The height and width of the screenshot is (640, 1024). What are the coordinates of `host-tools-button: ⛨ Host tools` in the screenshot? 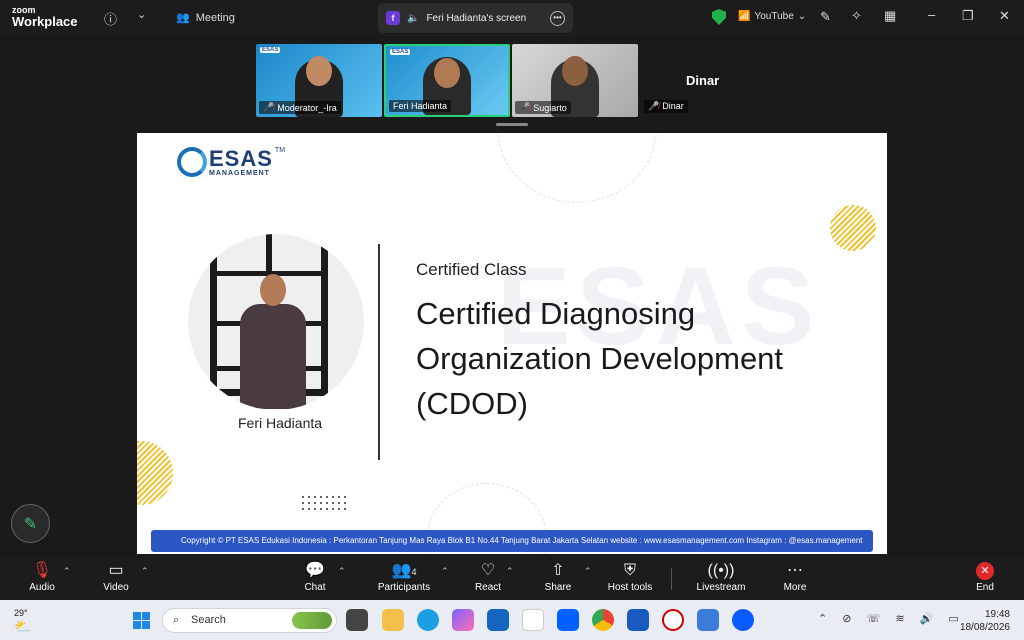 It's located at (630, 576).